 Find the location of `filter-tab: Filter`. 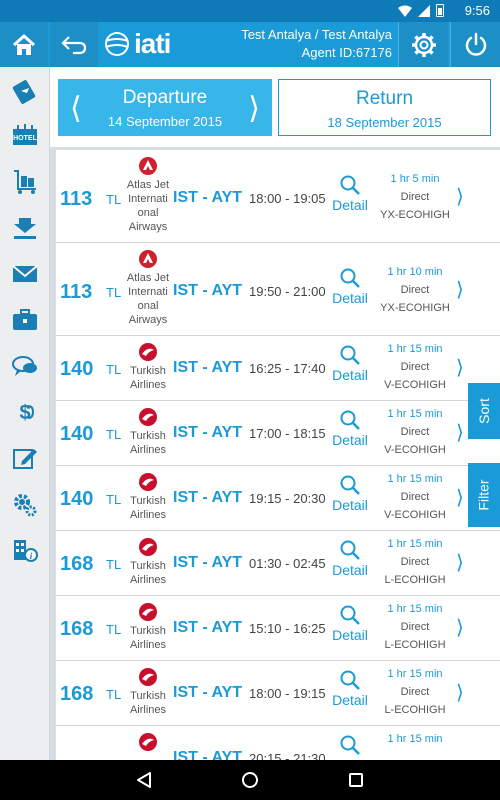

filter-tab: Filter is located at coordinates (484, 495).